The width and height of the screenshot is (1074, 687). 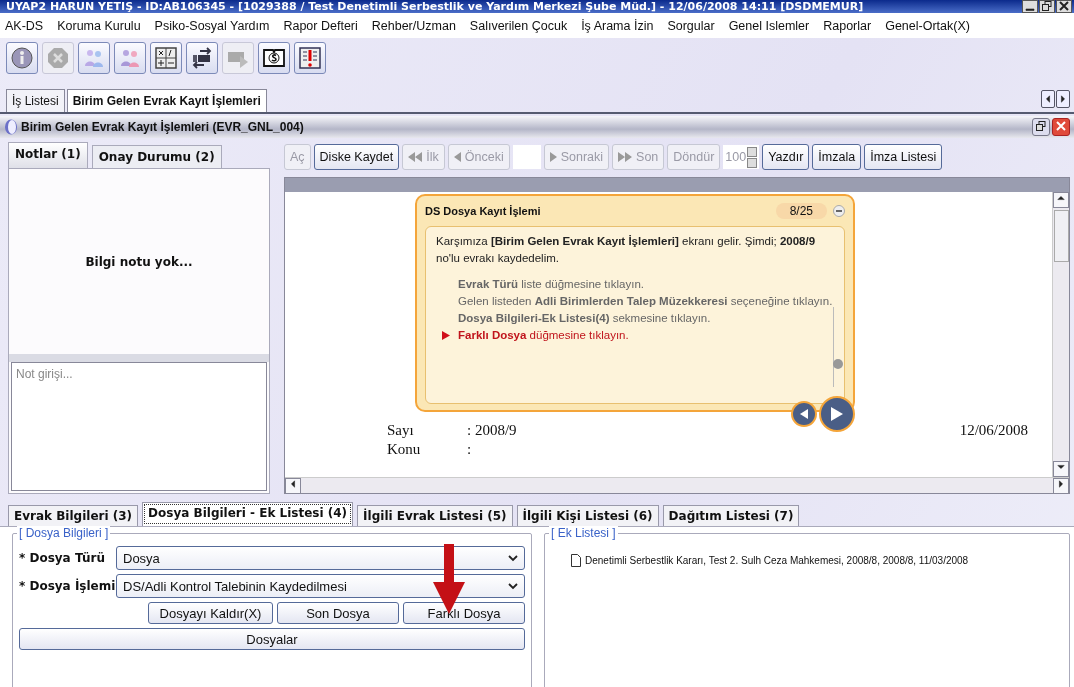 What do you see at coordinates (272, 639) in the screenshot?
I see `files-button: Dosyalar` at bounding box center [272, 639].